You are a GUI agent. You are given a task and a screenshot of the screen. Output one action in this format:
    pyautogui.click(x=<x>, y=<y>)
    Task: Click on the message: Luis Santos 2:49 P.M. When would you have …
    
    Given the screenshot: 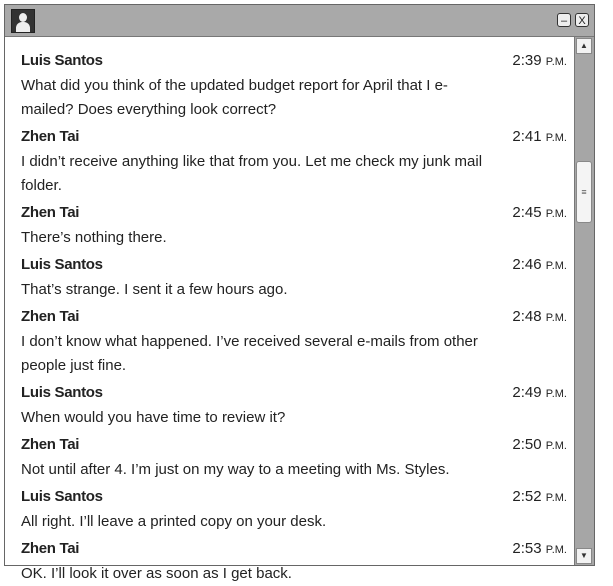 What is the action you would take?
    pyautogui.click(x=299, y=405)
    